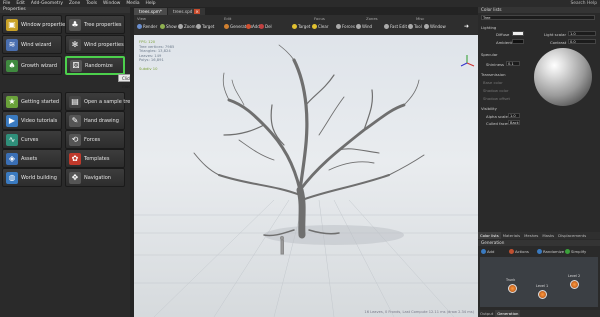 The image size is (600, 317). What do you see at coordinates (582, 33) in the screenshot?
I see `light-scalar-field: 1.0` at bounding box center [582, 33].